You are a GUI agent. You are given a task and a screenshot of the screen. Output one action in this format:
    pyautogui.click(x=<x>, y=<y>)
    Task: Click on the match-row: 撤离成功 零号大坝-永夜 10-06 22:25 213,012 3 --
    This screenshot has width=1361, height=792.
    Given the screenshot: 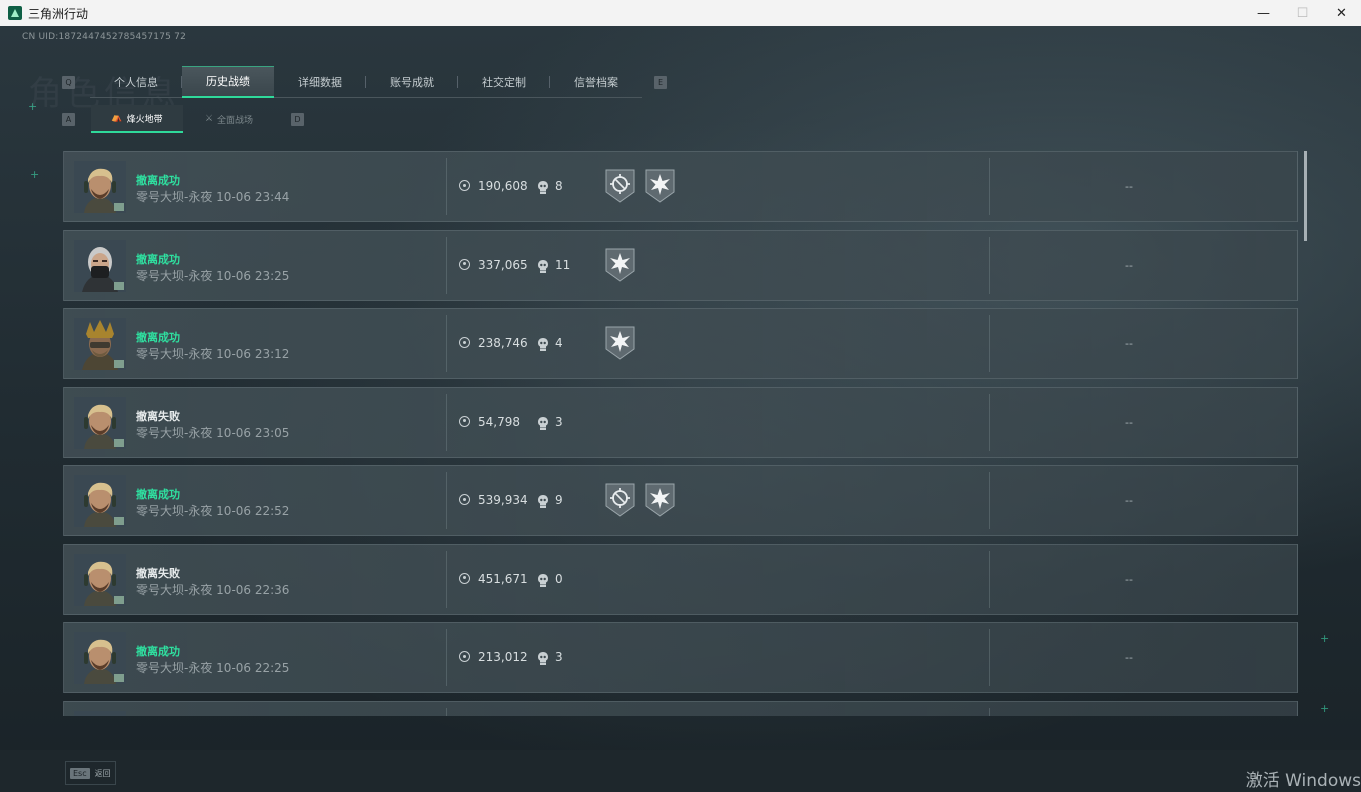 What is the action you would take?
    pyautogui.click(x=680, y=657)
    